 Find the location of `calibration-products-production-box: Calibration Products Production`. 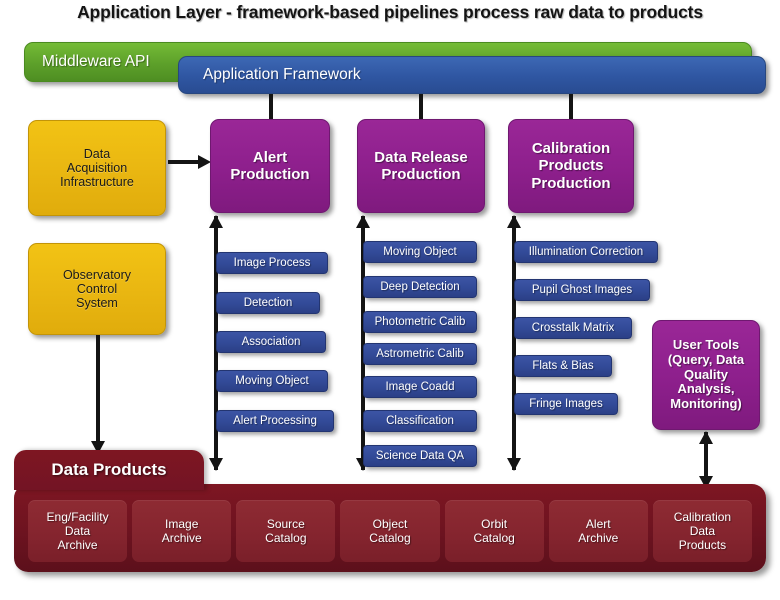

calibration-products-production-box: Calibration Products Production is located at coordinates (571, 166).